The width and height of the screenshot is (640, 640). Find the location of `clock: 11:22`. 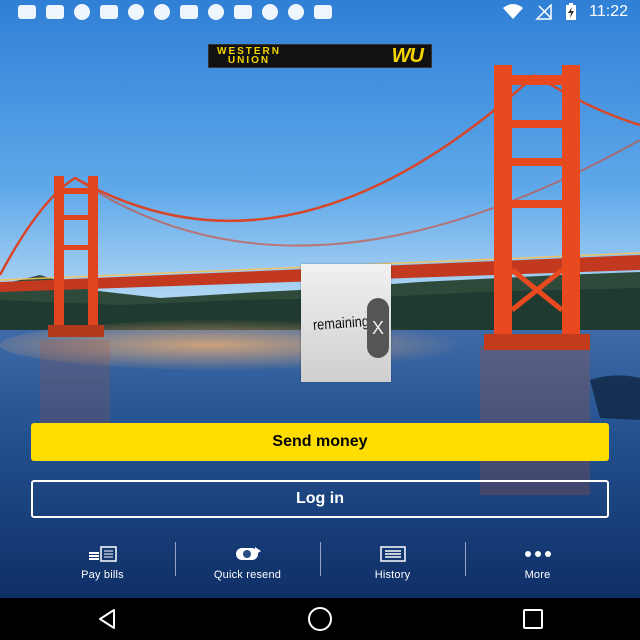

clock: 11:22 is located at coordinates (608, 11).